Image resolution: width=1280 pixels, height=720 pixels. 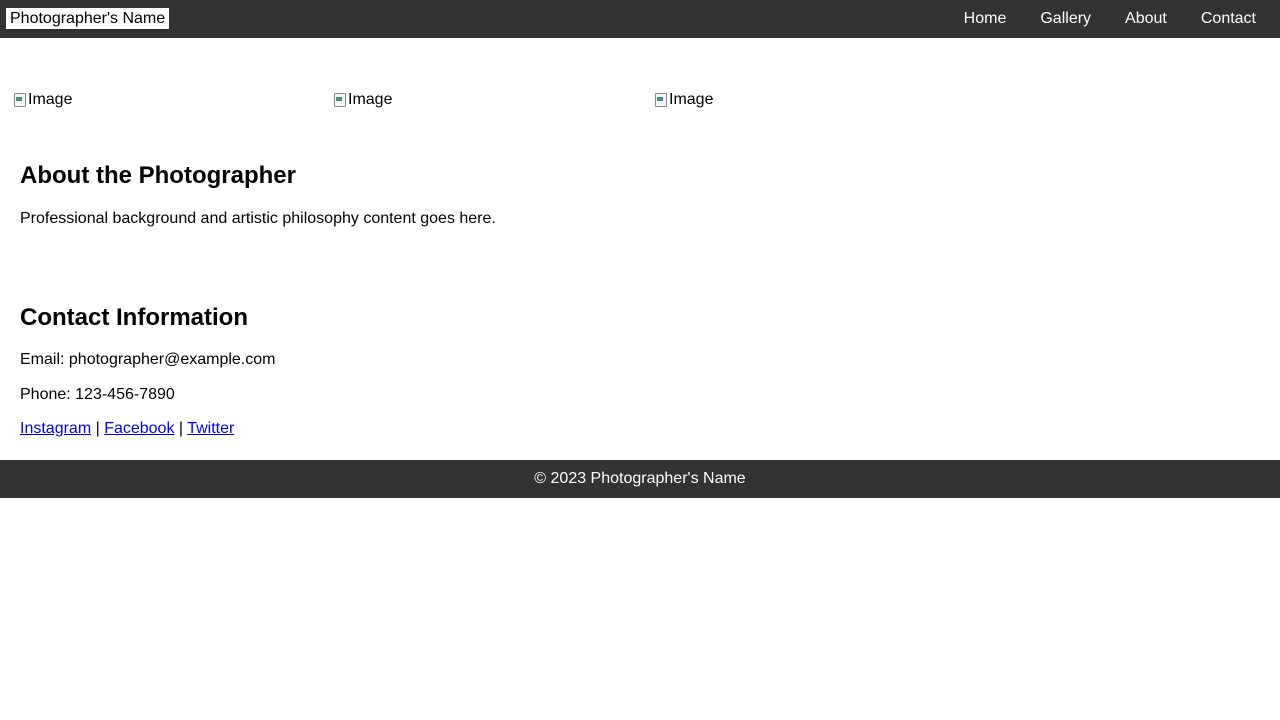 I want to click on twitter-link: Twitter, so click(x=210, y=428).